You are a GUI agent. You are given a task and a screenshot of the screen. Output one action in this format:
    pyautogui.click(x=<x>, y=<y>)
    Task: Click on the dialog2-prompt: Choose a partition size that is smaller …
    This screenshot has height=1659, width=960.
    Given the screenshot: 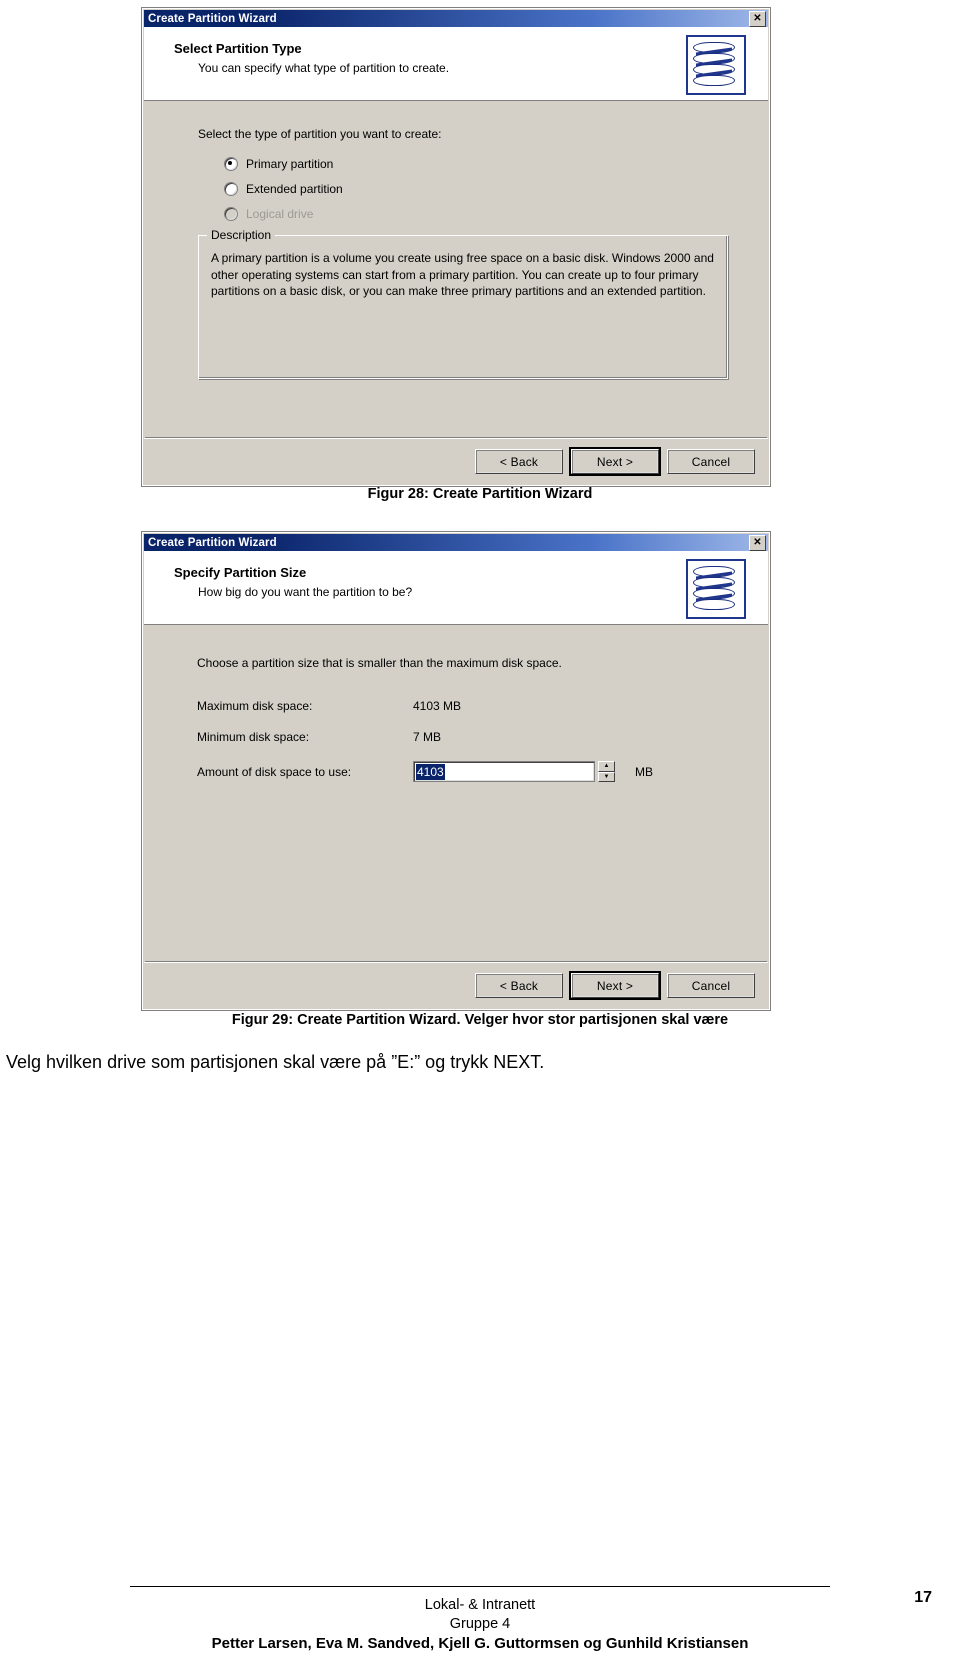 What is the action you would take?
    pyautogui.click(x=379, y=663)
    